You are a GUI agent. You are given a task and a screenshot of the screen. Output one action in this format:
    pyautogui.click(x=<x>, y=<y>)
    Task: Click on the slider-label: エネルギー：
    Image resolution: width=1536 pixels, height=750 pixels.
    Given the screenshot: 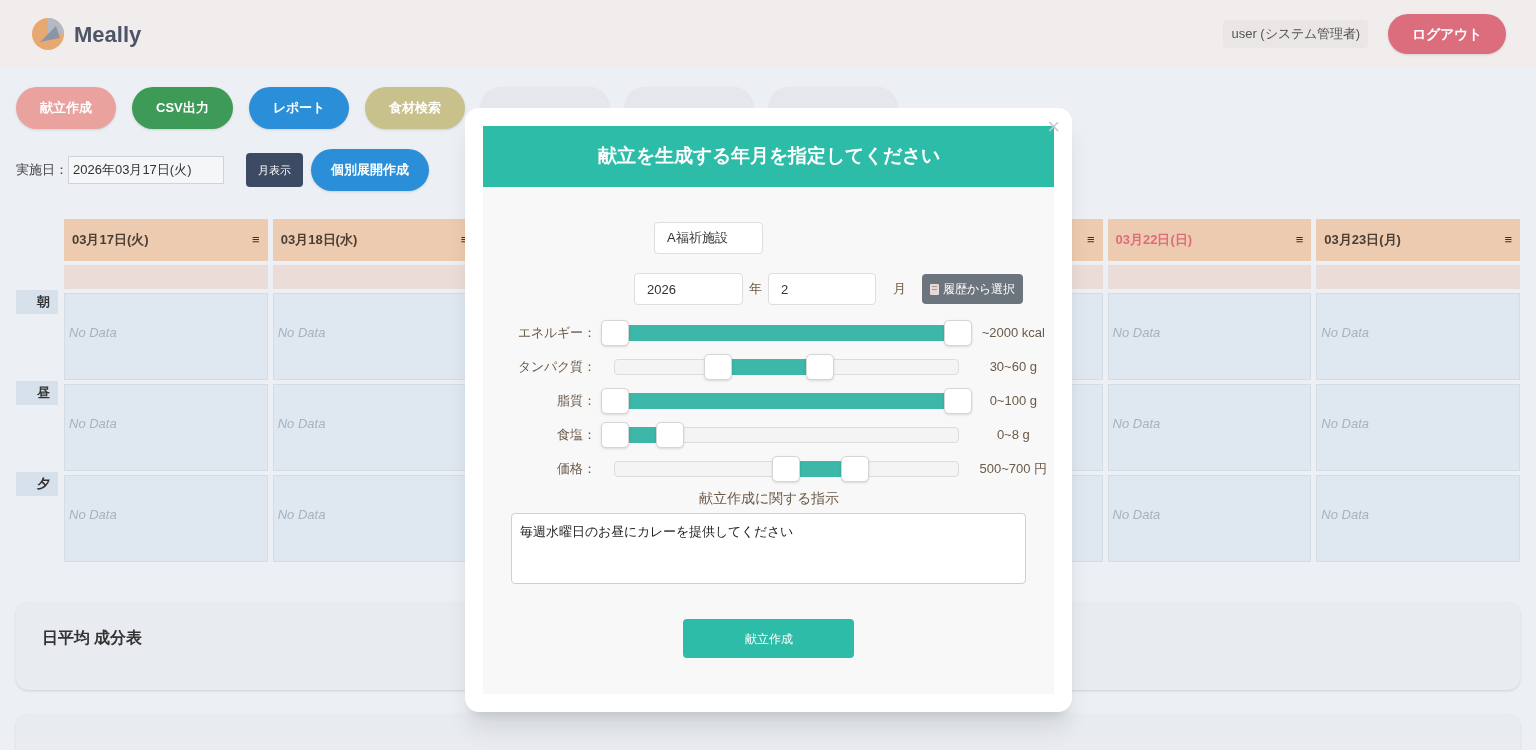 What is the action you would take?
    pyautogui.click(x=556, y=333)
    